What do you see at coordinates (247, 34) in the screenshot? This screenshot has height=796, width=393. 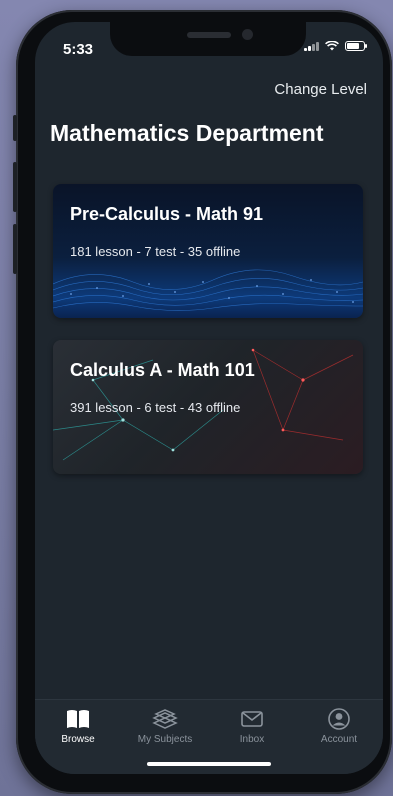 I see `camera-dot` at bounding box center [247, 34].